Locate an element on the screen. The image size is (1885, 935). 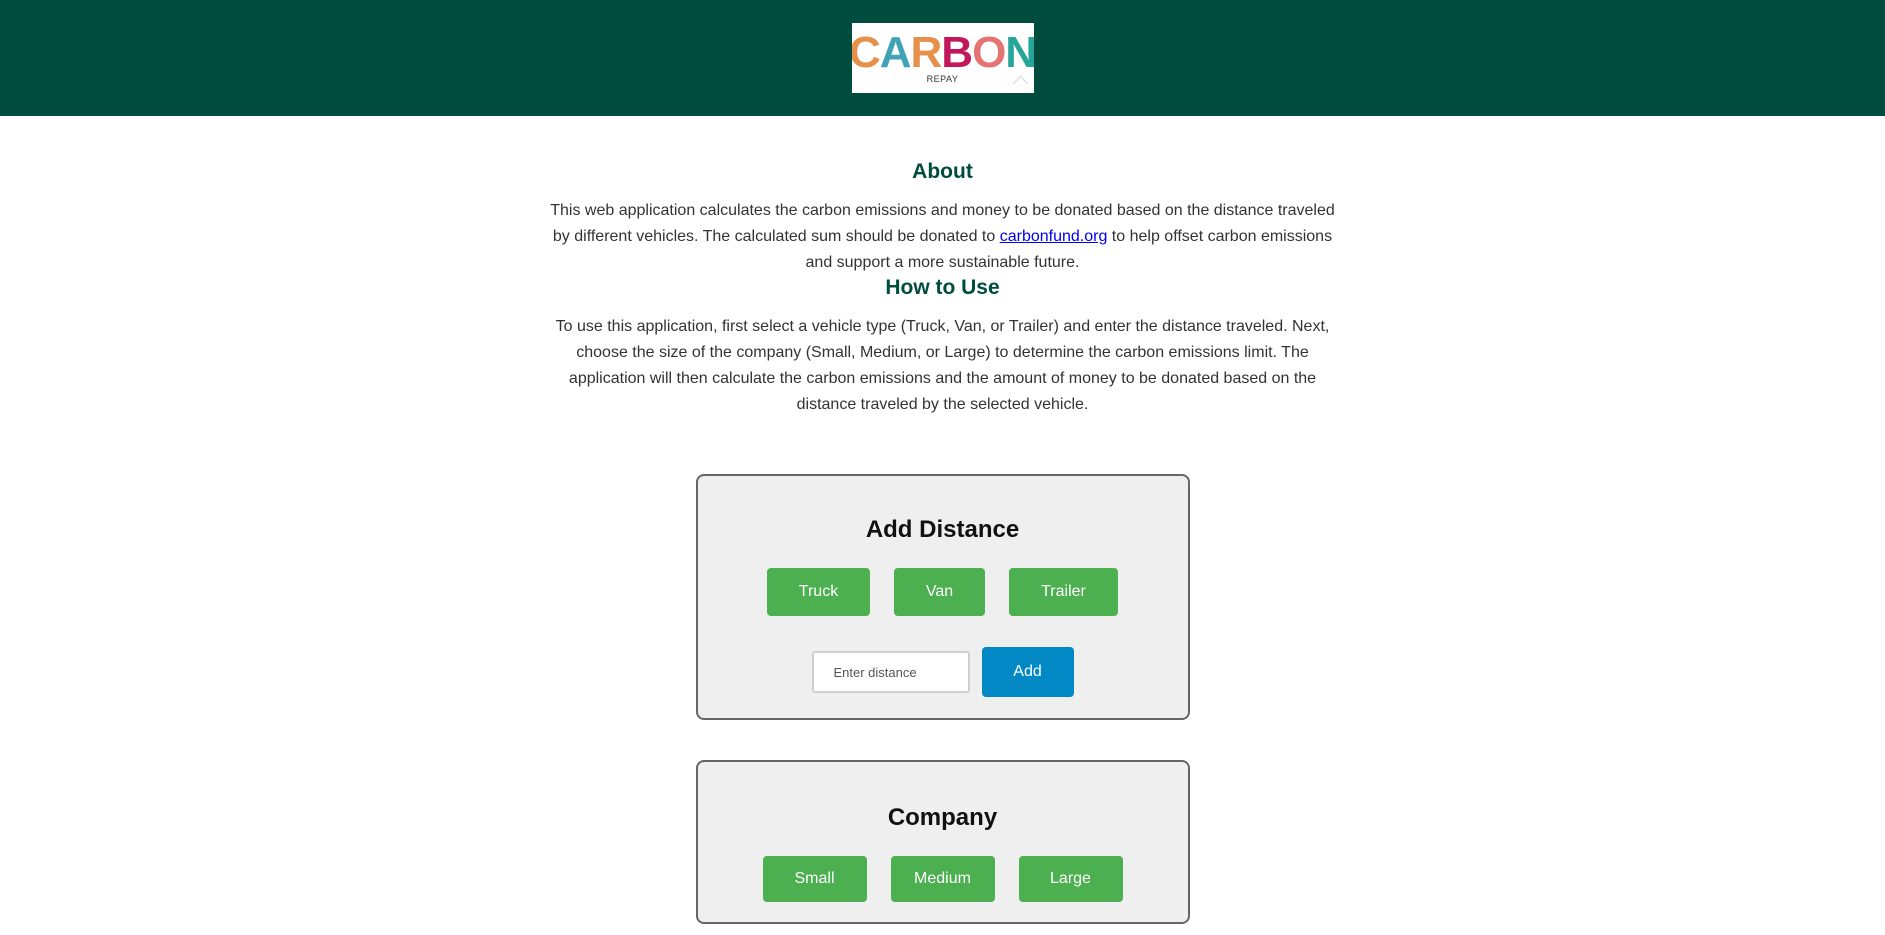
company-heading: Company is located at coordinates (942, 817).